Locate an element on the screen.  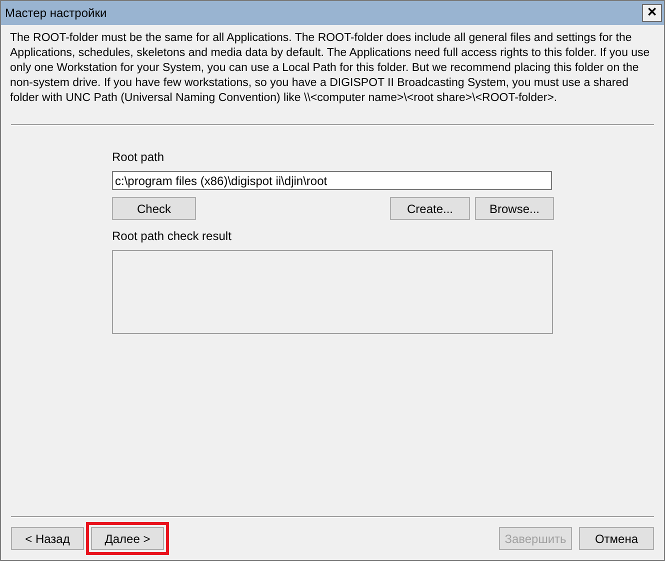
root-path-label: Root path is located at coordinates (139, 157).